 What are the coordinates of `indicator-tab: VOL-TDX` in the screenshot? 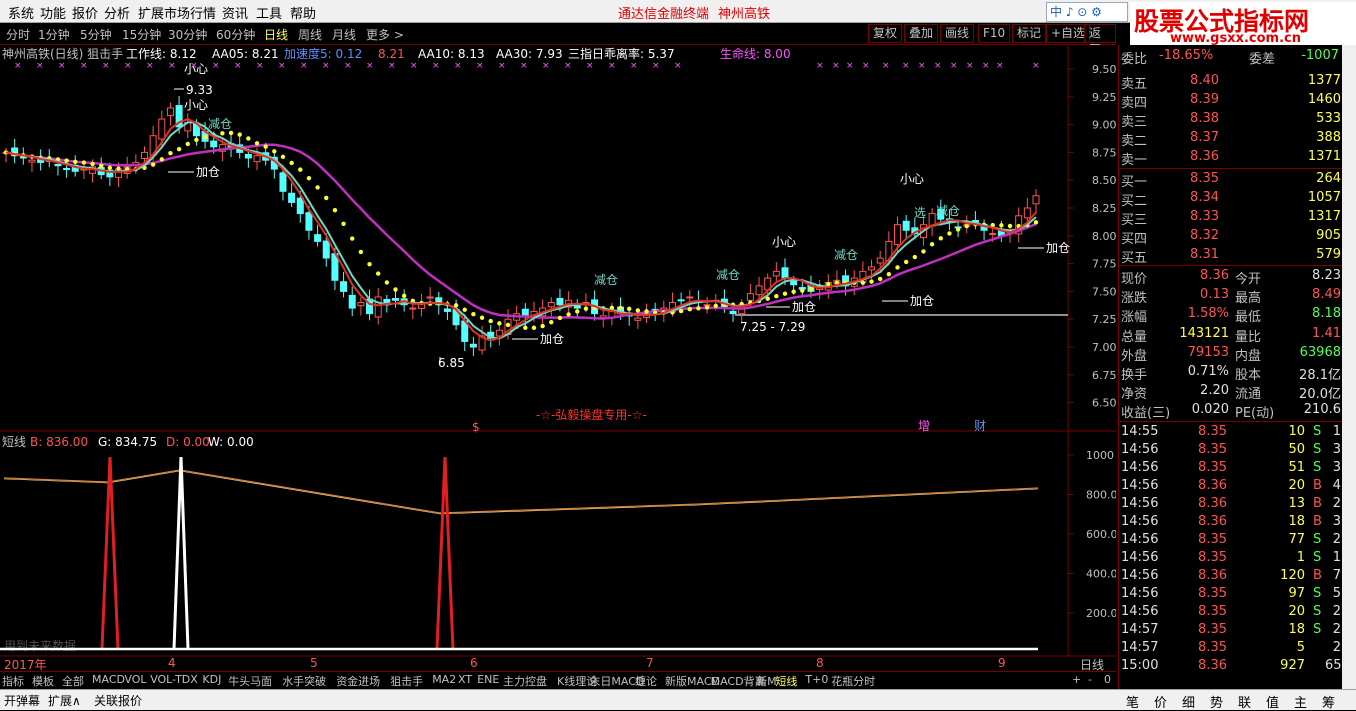 It's located at (174, 679).